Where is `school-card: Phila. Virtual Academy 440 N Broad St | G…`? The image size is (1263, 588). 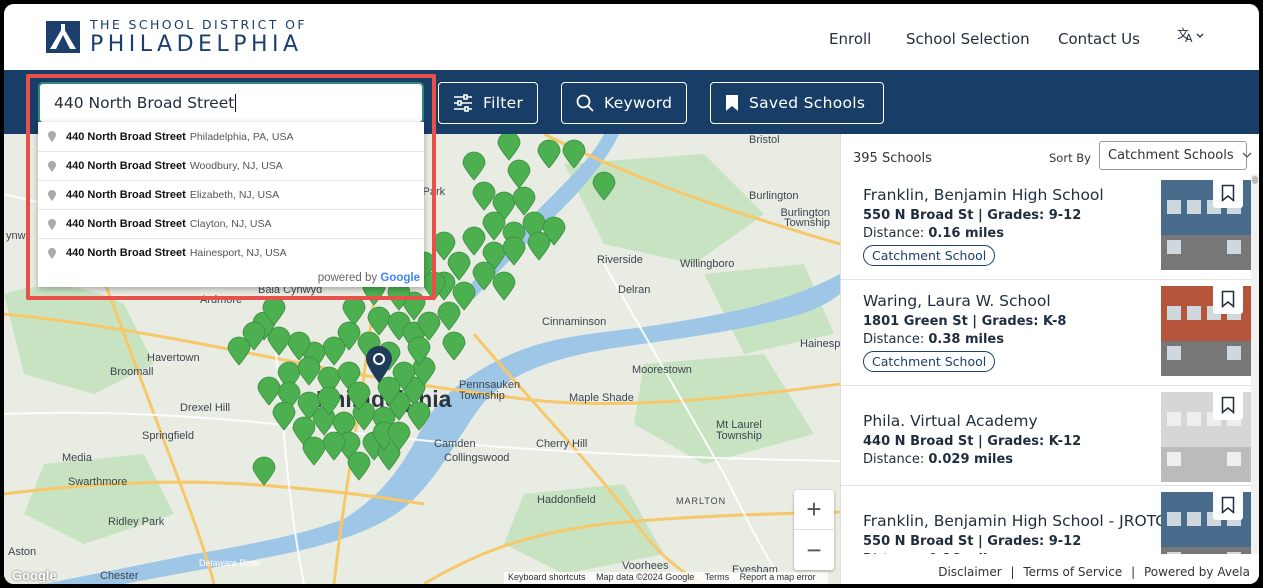
school-card: Phila. Virtual Academy 440 N Broad St | G… is located at coordinates (1046, 436).